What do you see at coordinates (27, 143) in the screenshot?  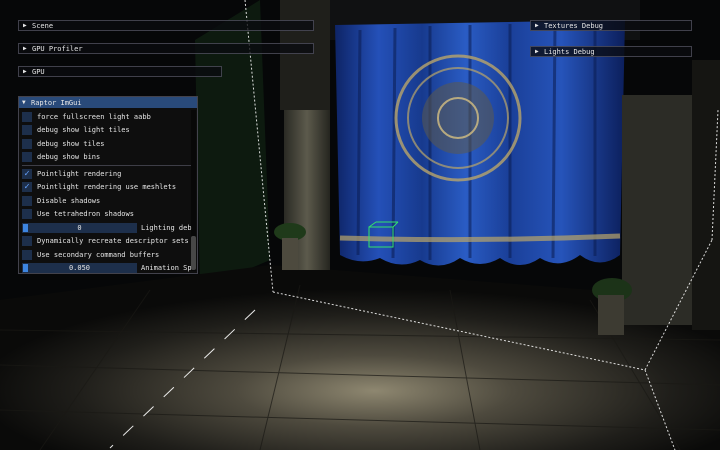 I see `checkbox-debug-show-tiles` at bounding box center [27, 143].